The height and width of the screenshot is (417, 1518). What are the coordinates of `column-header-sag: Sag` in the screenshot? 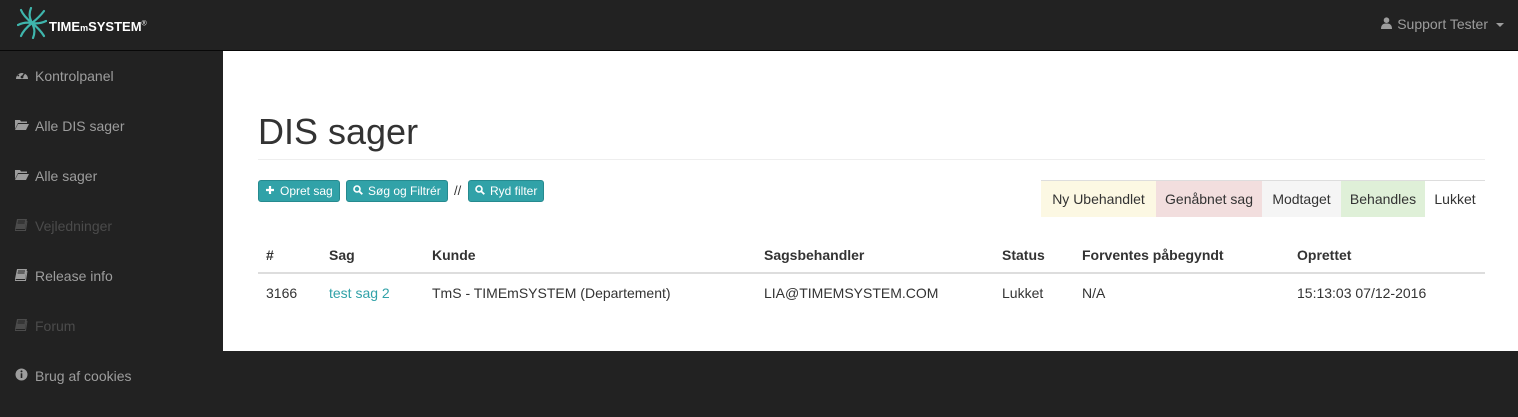 It's located at (342, 255).